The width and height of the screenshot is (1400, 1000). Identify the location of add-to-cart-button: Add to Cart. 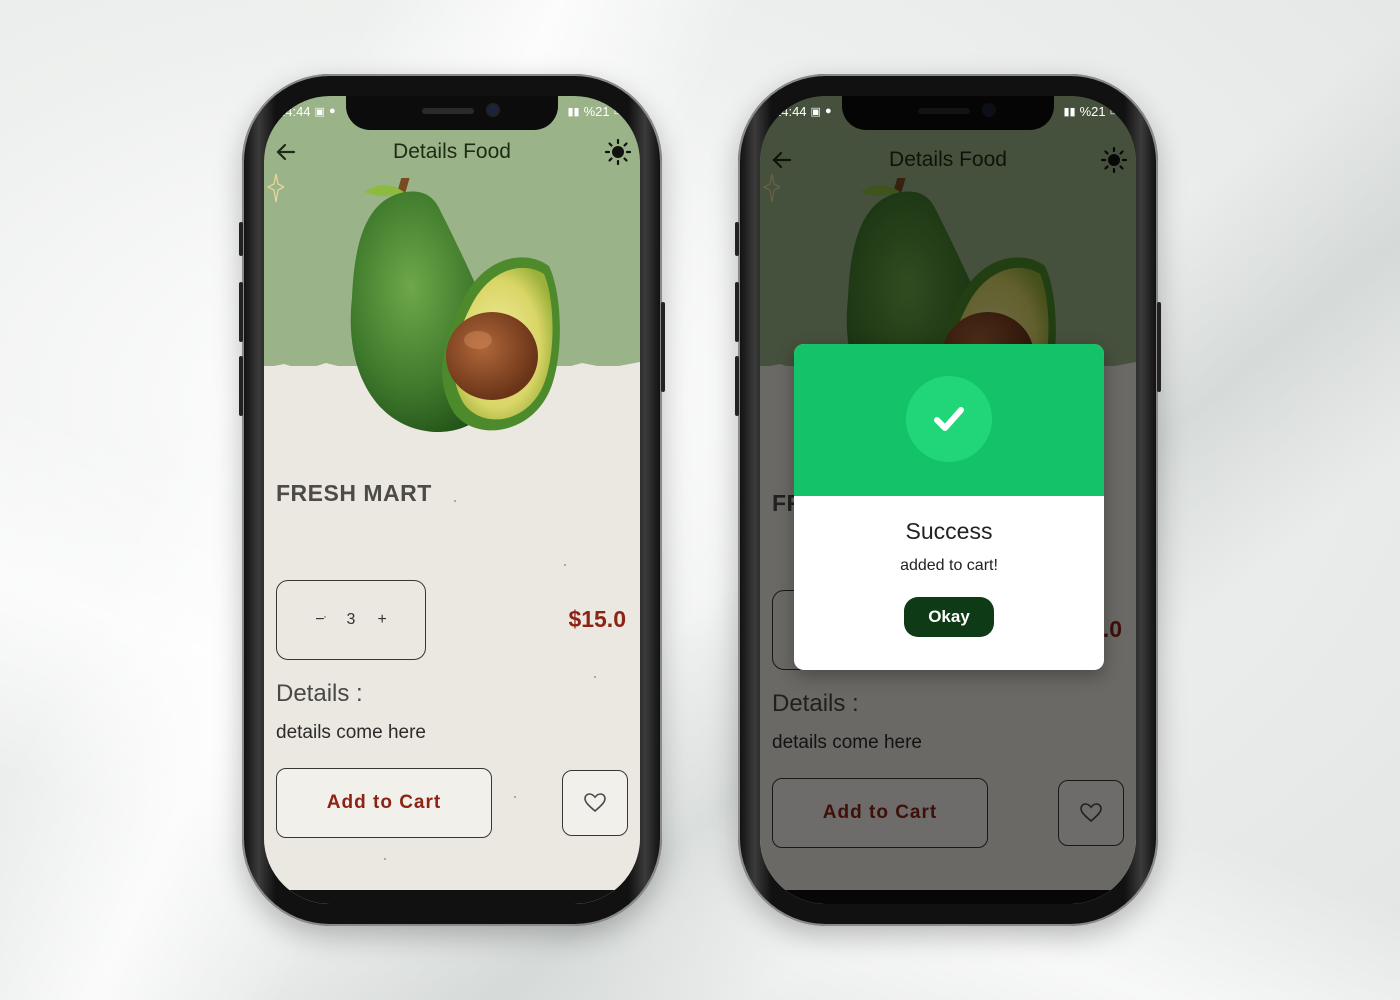
(384, 803).